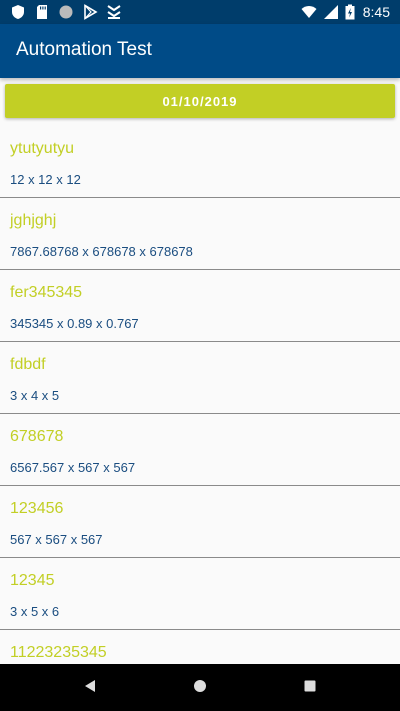  What do you see at coordinates (200, 306) in the screenshot?
I see `list-item: fer345345 345345 x 0.89 x 0.767` at bounding box center [200, 306].